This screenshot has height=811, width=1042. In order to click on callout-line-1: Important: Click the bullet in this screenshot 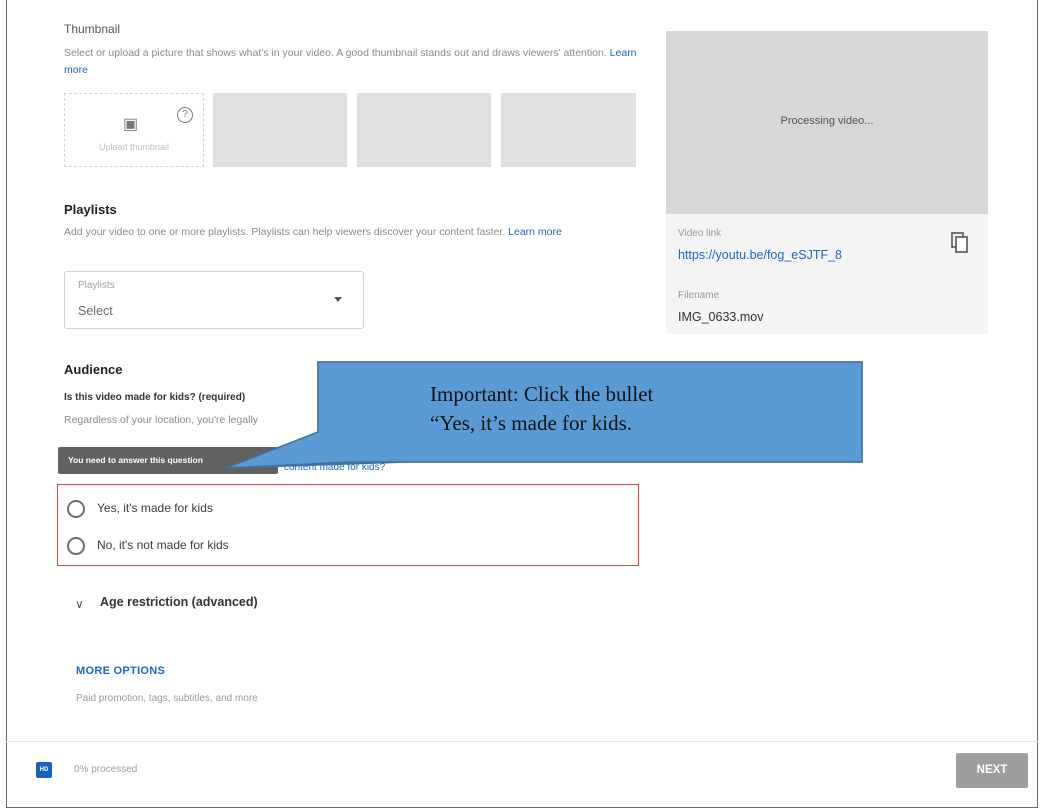, I will do `click(542, 394)`.